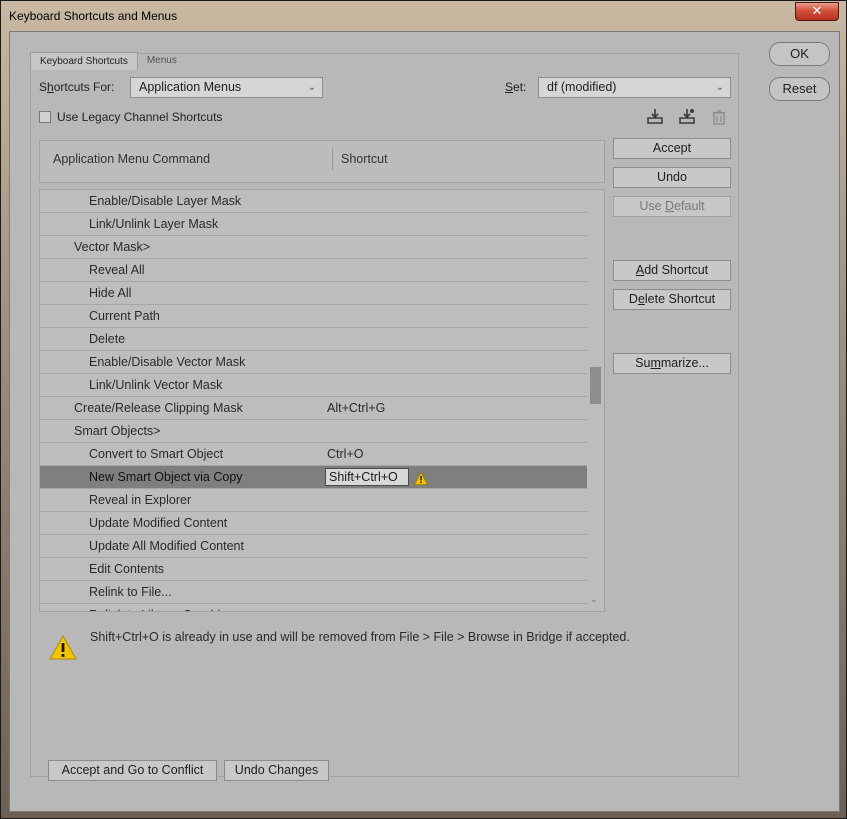 The width and height of the screenshot is (847, 819). I want to click on command-cell: Delete, so click(107, 339).